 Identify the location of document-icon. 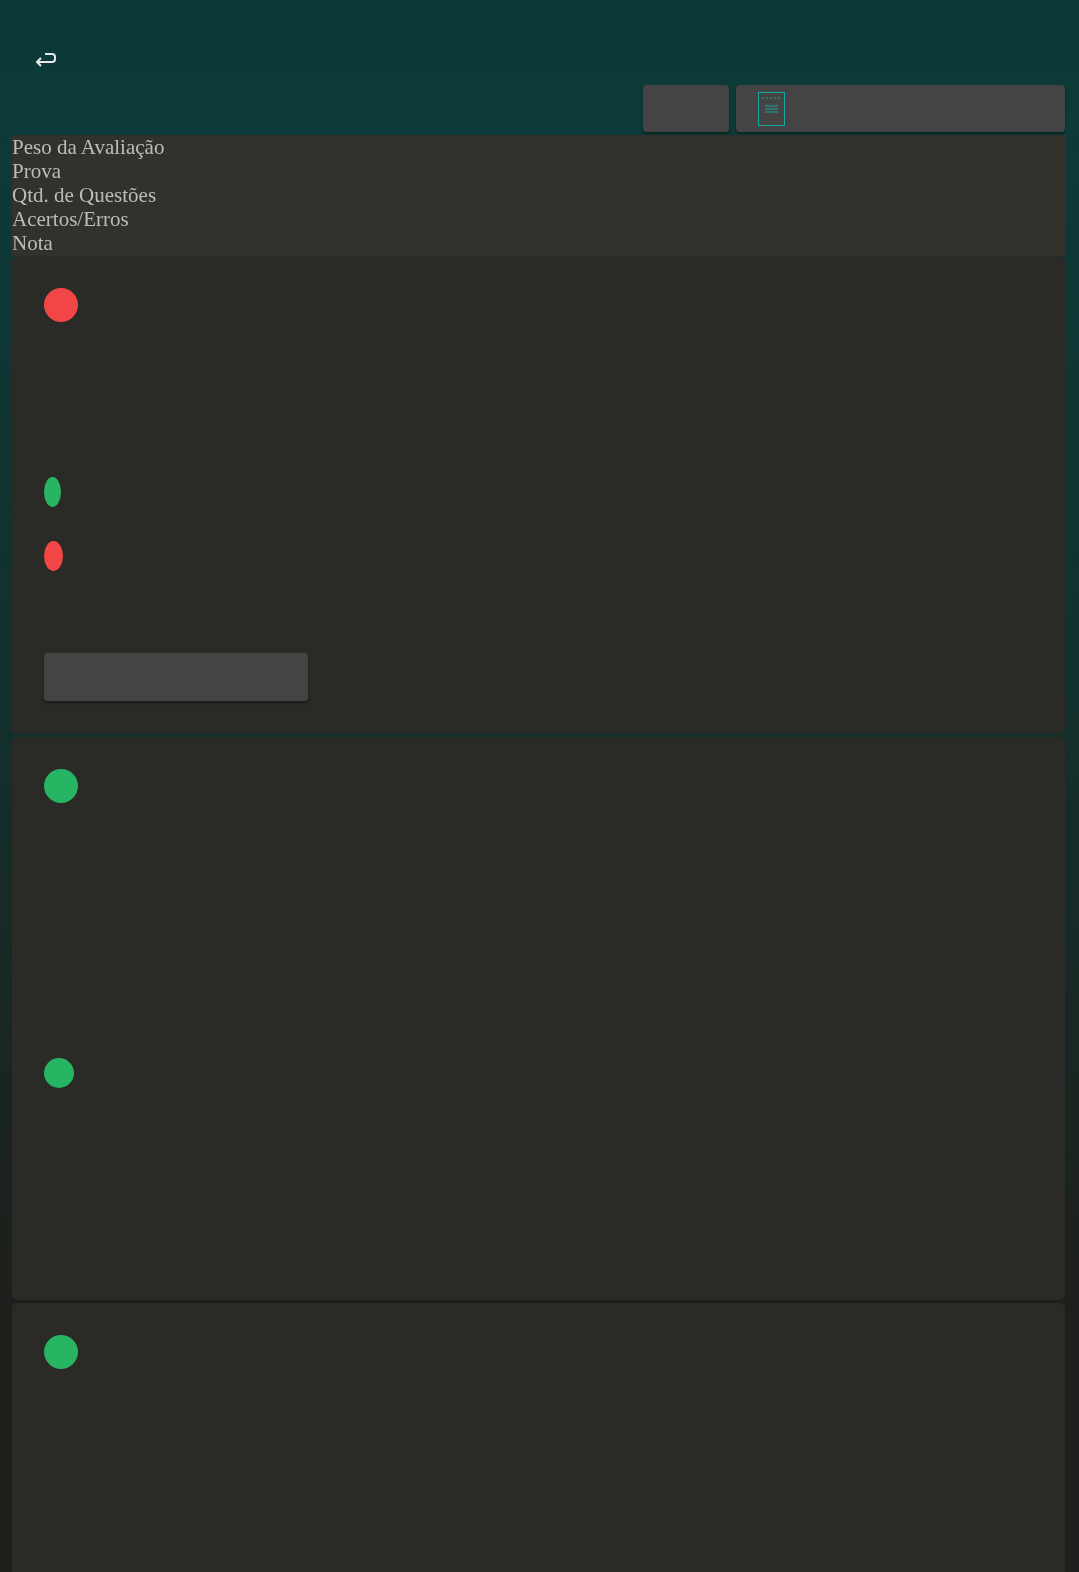
(771, 108).